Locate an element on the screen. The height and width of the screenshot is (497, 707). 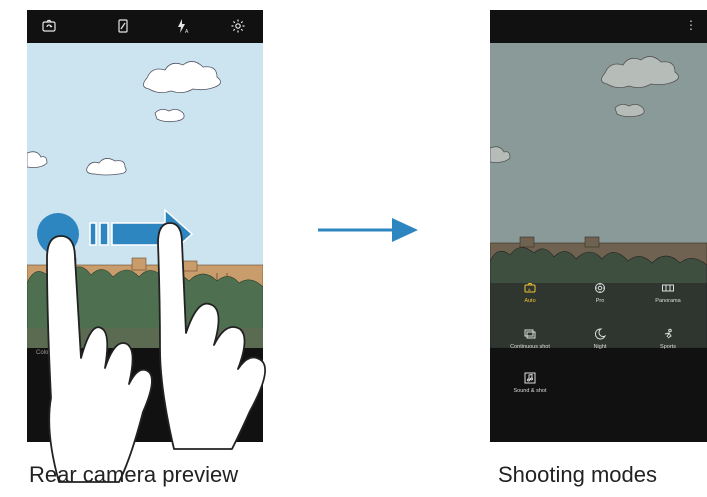
mode-label: Continuous shot is located at coordinates (530, 347).